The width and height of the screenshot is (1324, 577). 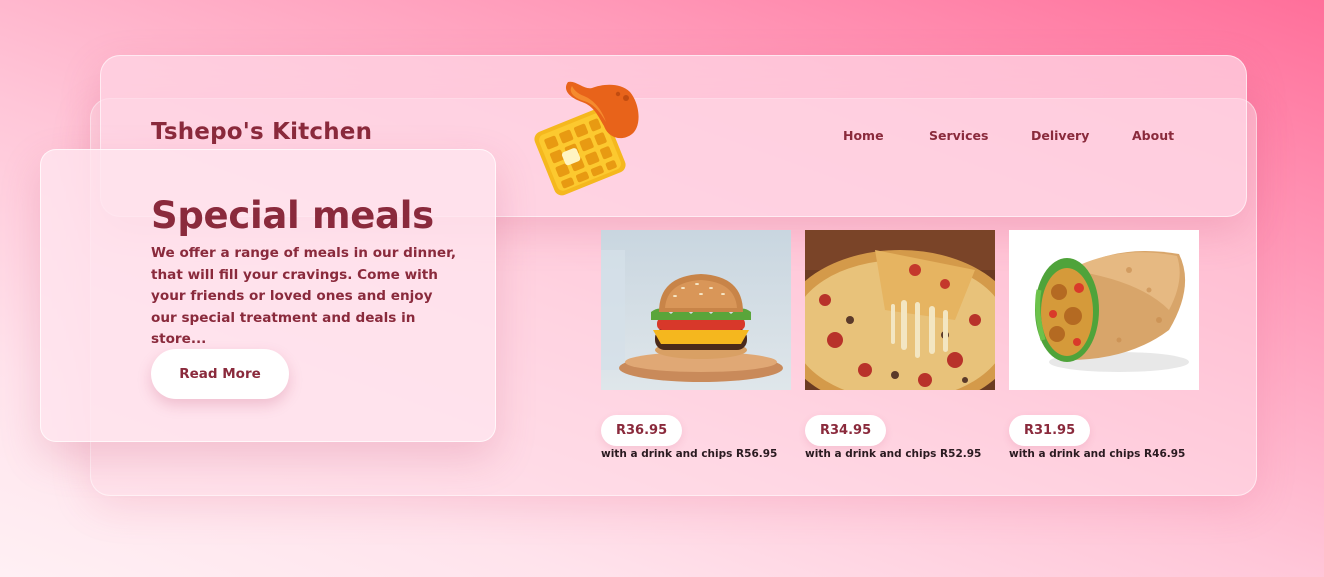 What do you see at coordinates (642, 430) in the screenshot?
I see `price-badge: R36.95` at bounding box center [642, 430].